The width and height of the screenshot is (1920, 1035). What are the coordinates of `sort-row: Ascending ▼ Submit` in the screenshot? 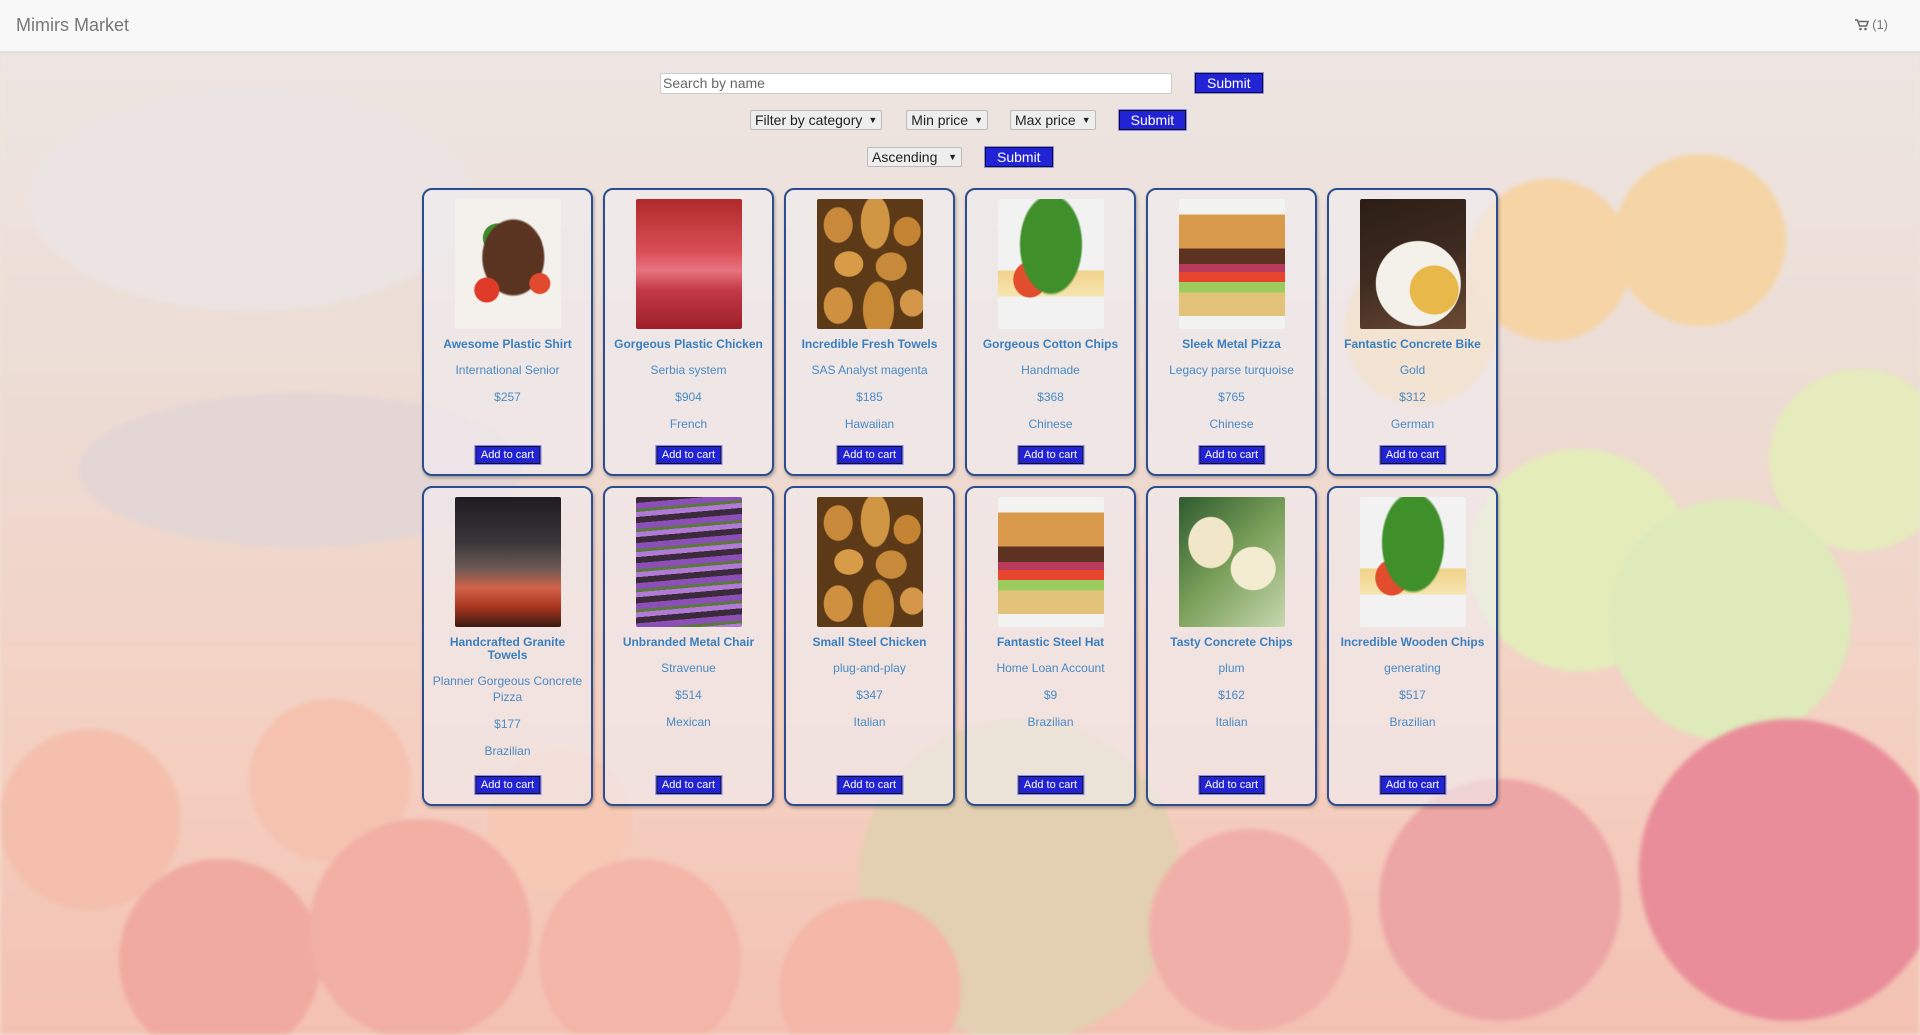 It's located at (960, 157).